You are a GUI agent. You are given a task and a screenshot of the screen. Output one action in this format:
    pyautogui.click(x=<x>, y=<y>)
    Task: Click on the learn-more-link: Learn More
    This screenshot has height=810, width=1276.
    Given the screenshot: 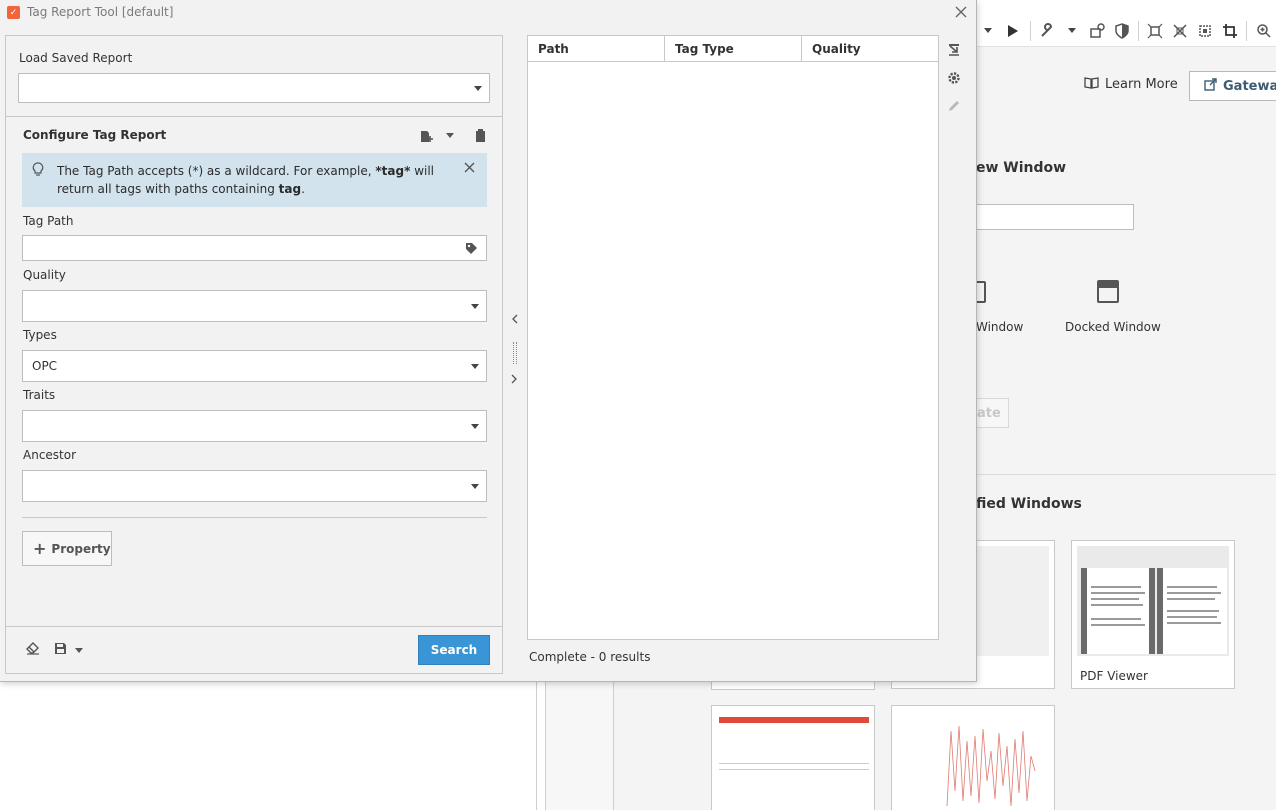 What is the action you would take?
    pyautogui.click(x=1131, y=84)
    